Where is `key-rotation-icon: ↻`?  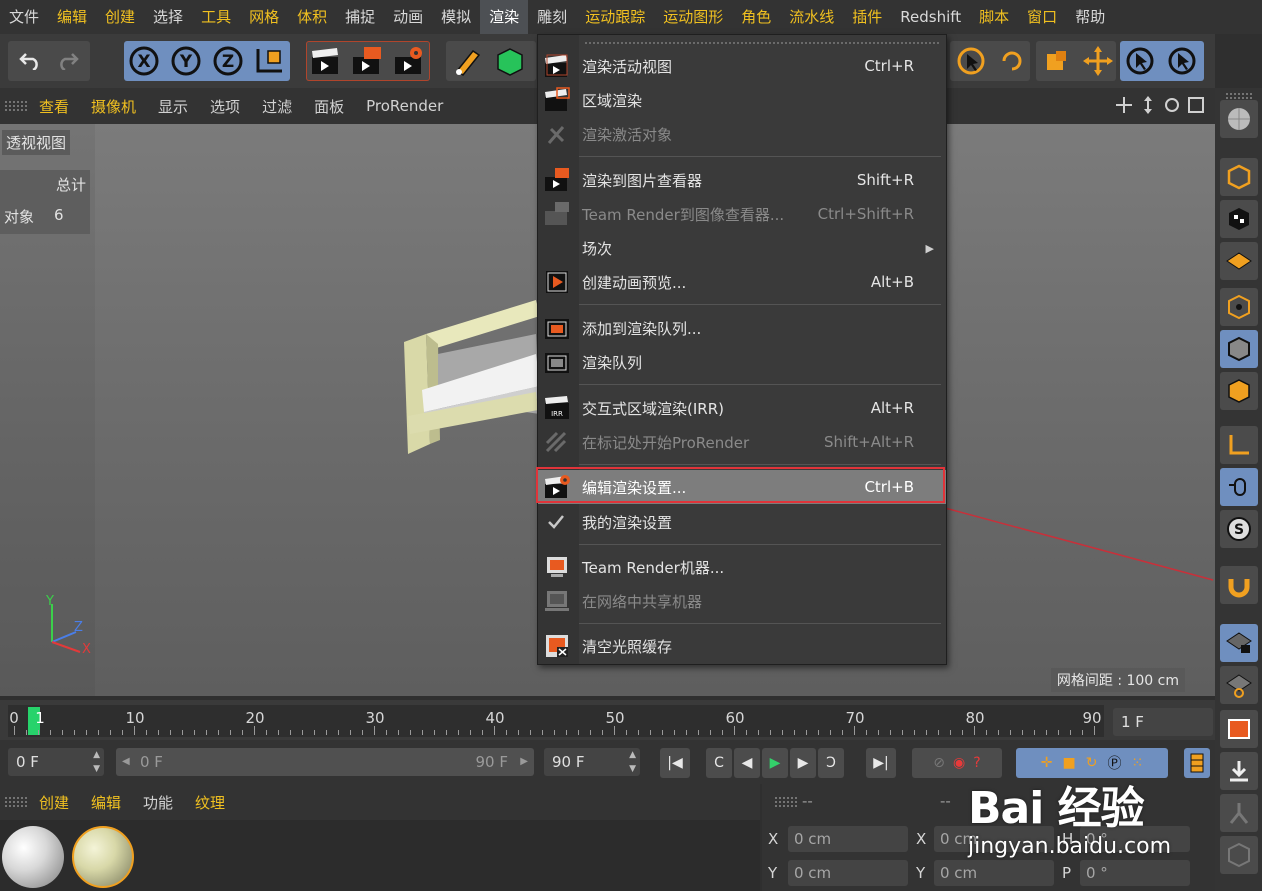
key-rotation-icon: ↻ is located at coordinates (1092, 763).